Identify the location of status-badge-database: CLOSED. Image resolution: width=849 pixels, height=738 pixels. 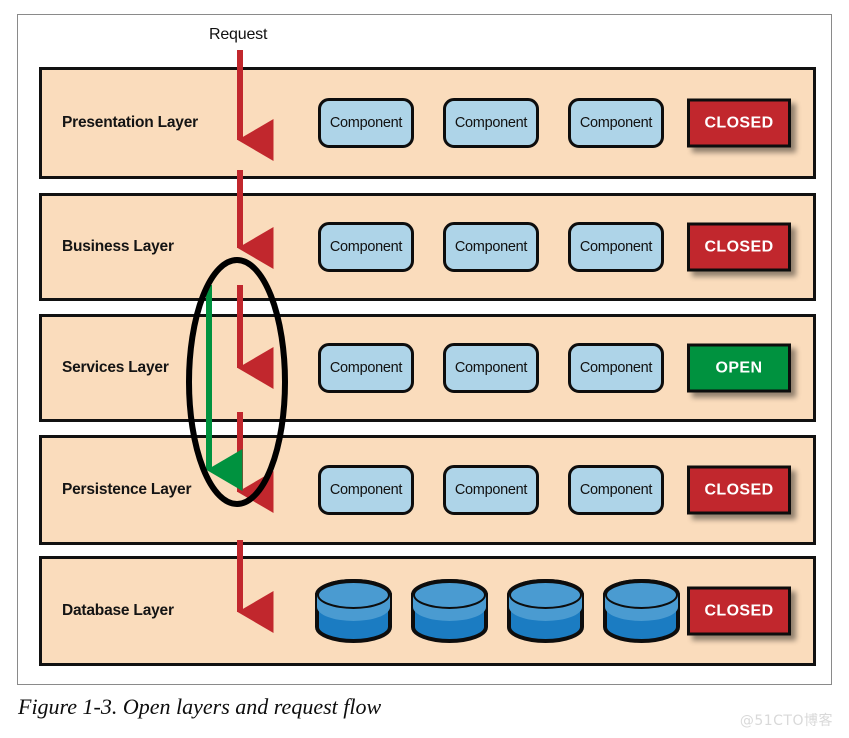
(739, 611).